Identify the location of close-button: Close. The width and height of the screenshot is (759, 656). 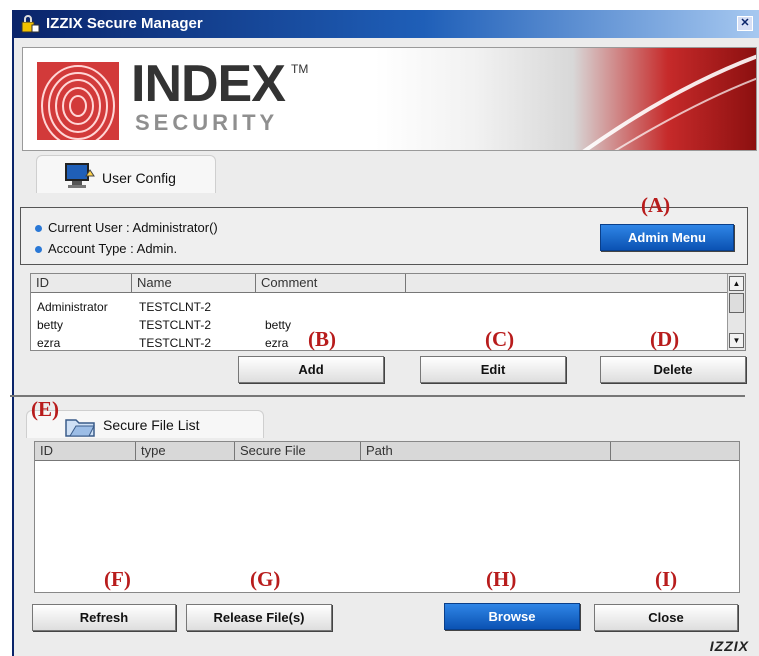
(666, 617).